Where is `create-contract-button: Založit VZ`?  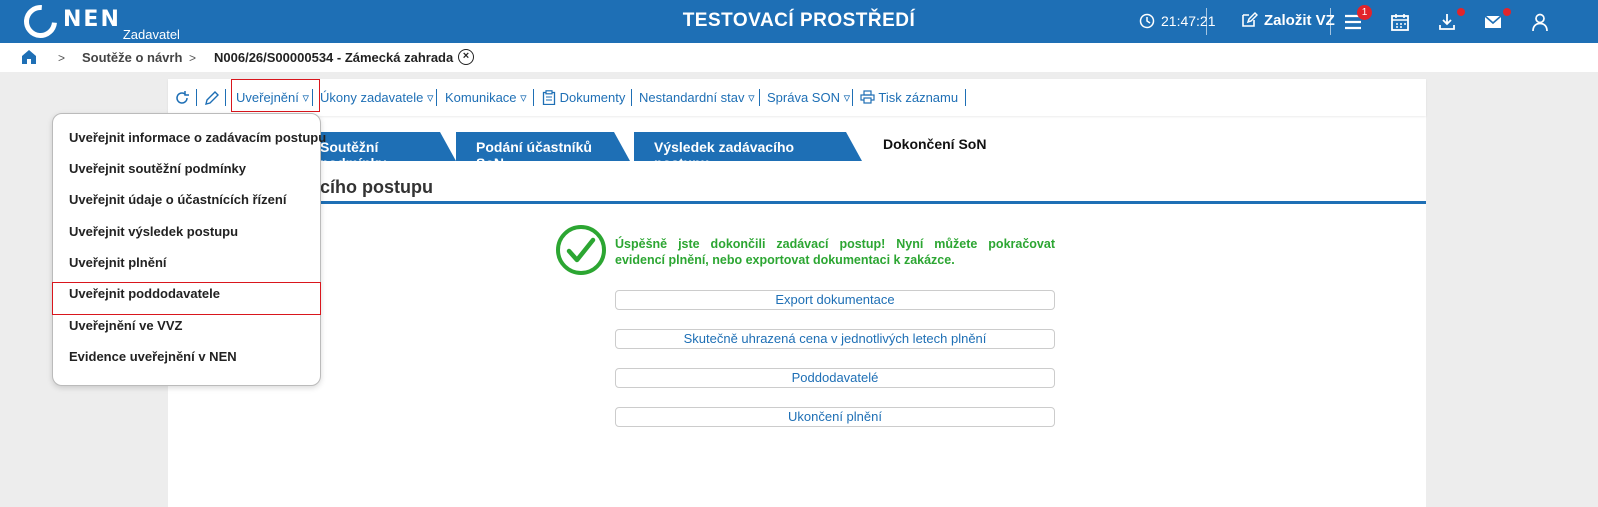
create-contract-button: Založit VZ is located at coordinates (1287, 20).